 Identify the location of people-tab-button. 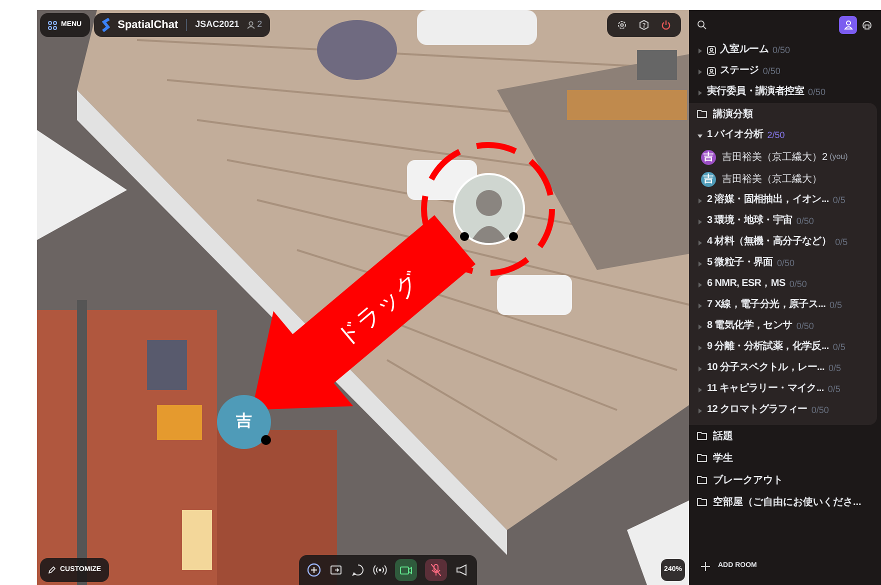
(848, 25).